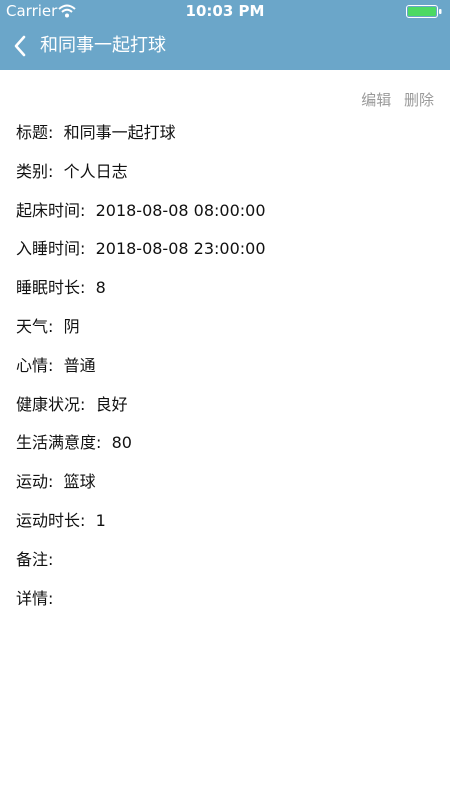 The width and height of the screenshot is (450, 800). What do you see at coordinates (95, 171) in the screenshot?
I see `field-value: 个人日志` at bounding box center [95, 171].